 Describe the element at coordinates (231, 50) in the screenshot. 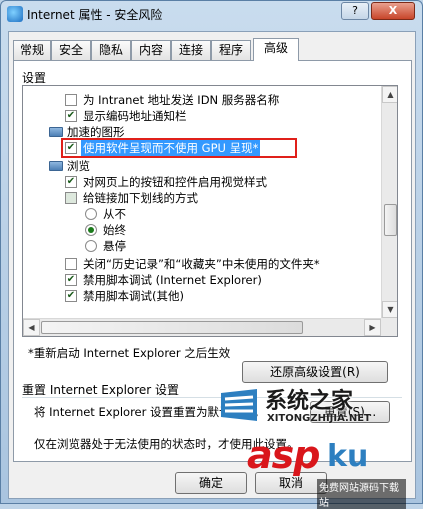

I see `tab-programs: 程序` at that location.